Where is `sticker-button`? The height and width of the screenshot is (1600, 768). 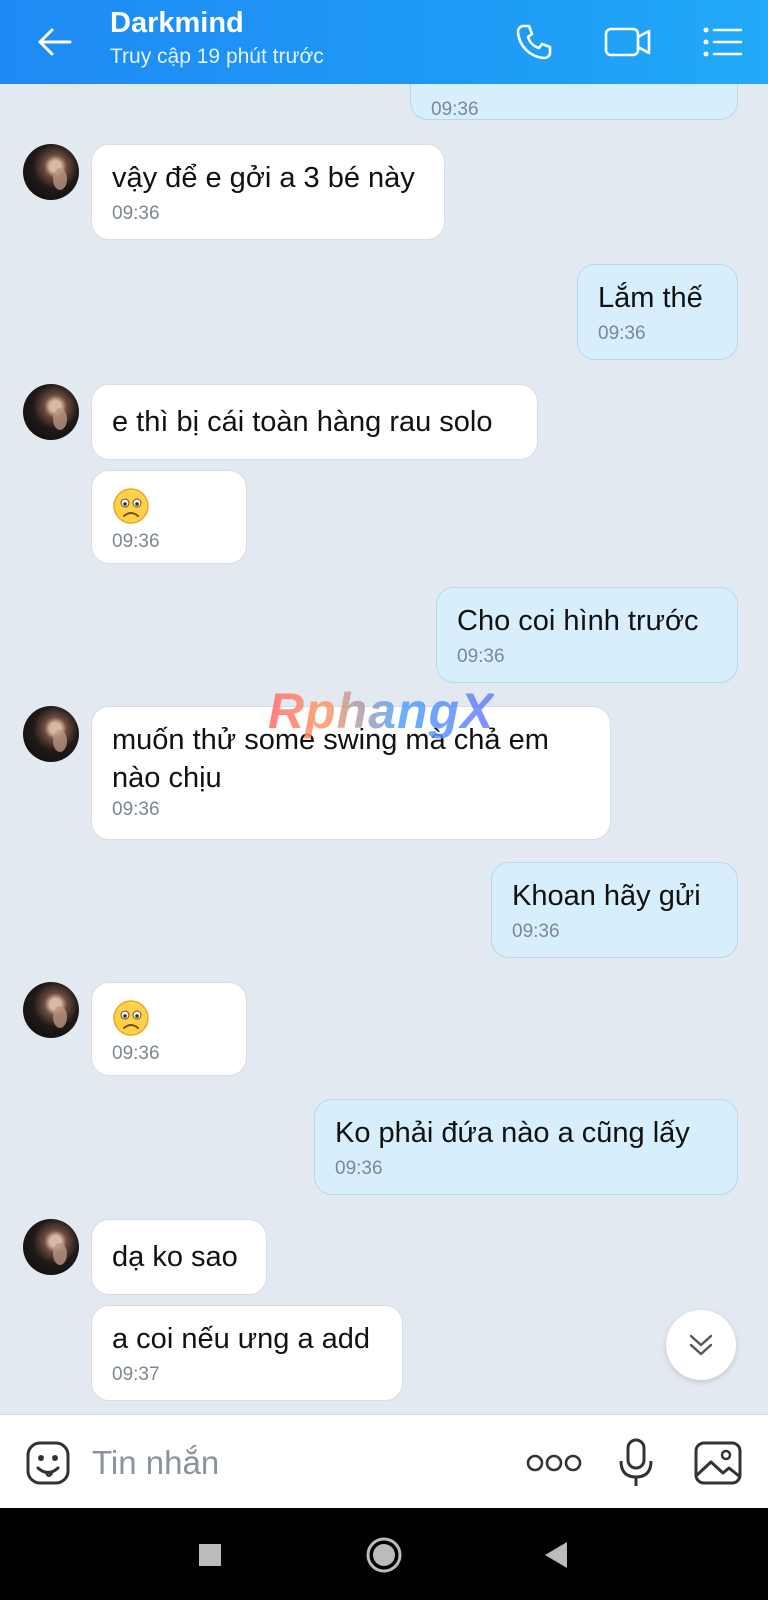
sticker-button is located at coordinates (48, 1463).